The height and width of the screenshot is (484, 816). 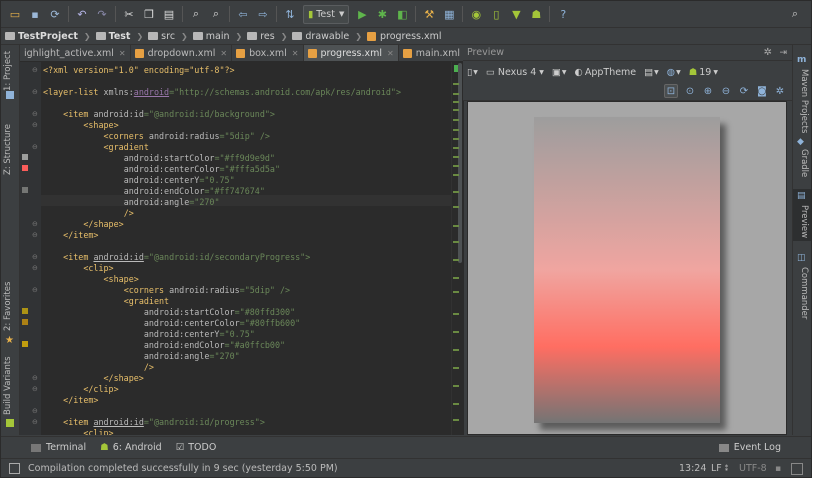 What do you see at coordinates (42, 36) in the screenshot?
I see `breadcrumb-item: TestProject` at bounding box center [42, 36].